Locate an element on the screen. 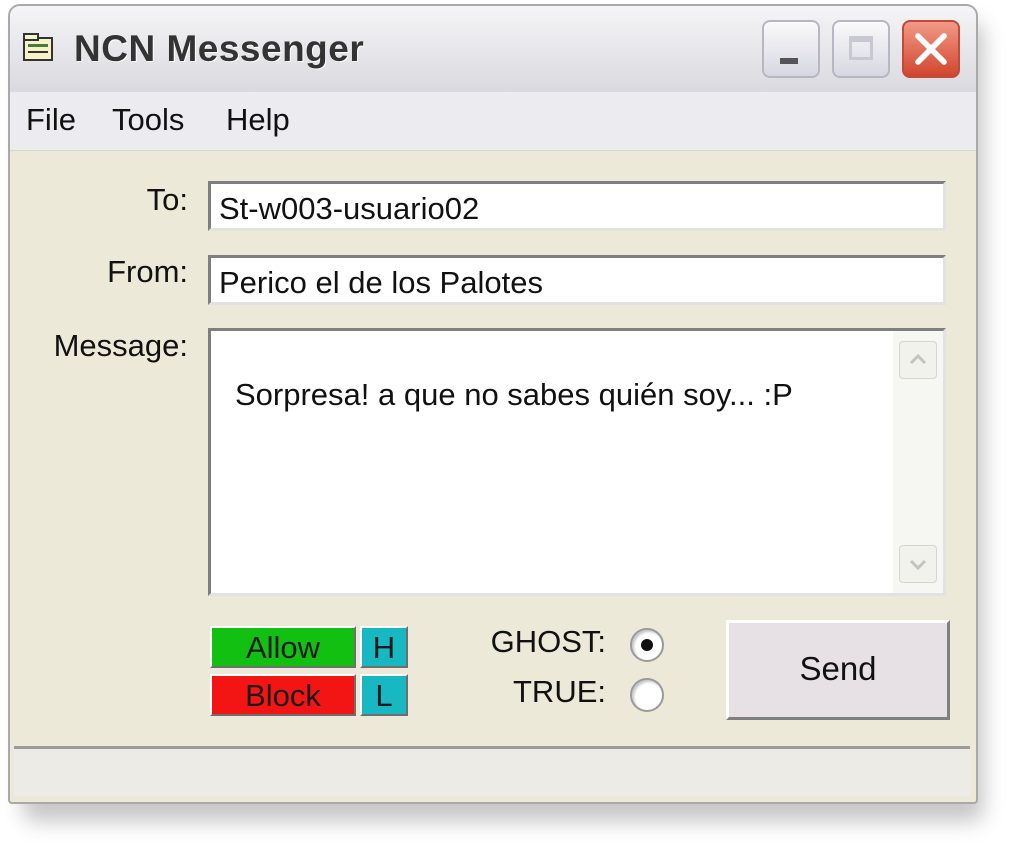 This screenshot has width=1020, height=847. from-field: Perico el de los Palotes is located at coordinates (577, 280).